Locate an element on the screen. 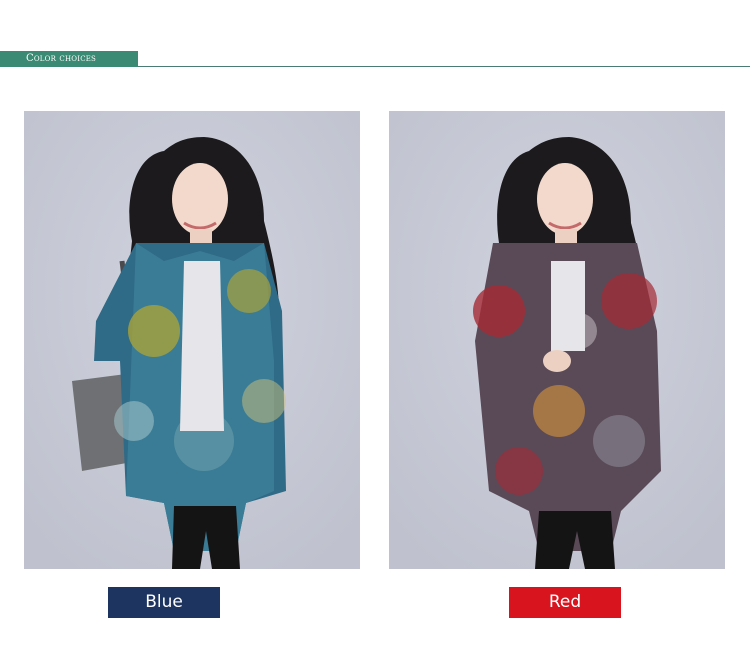  color-option-red: Red is located at coordinates (565, 602).